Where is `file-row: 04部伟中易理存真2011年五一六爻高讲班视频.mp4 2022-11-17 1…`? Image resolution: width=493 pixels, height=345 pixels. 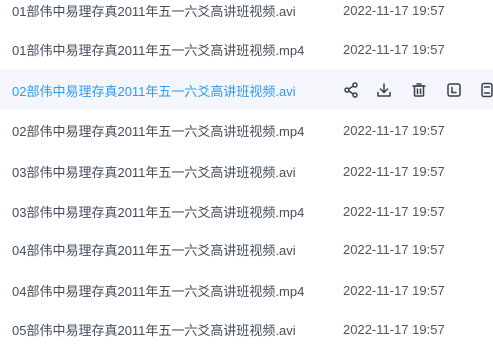 file-row: 04部伟中易理存真2011年五一六爻高讲班视频.mp4 2022-11-17 1… is located at coordinates (246, 290).